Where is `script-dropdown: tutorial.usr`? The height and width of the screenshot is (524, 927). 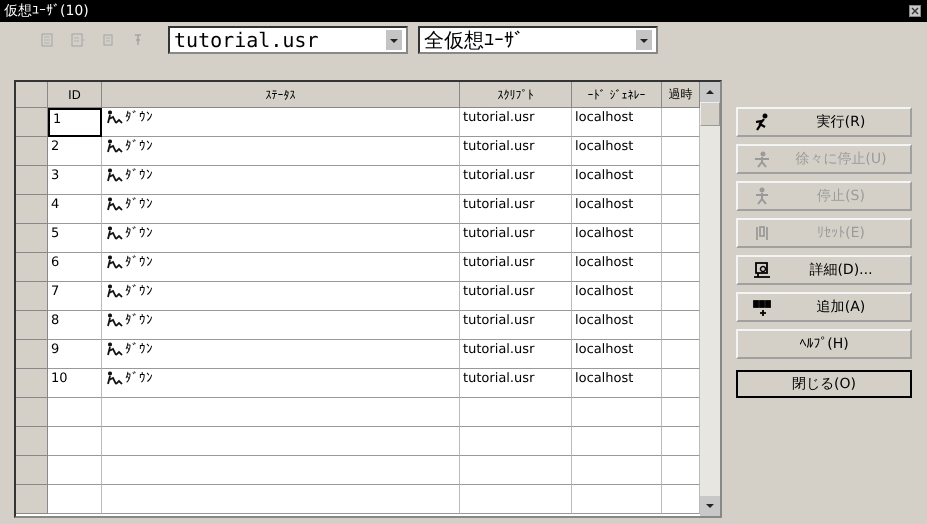 script-dropdown: tutorial.usr is located at coordinates (288, 40).